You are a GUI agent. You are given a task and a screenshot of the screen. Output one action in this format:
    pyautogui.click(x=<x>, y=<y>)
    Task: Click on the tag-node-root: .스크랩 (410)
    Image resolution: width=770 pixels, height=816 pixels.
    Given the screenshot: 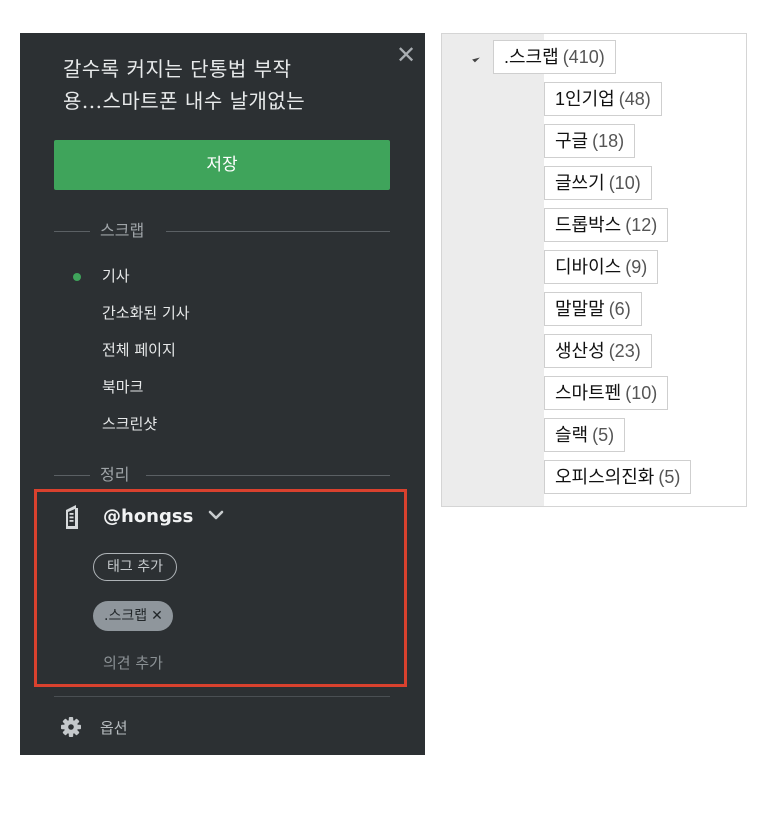 What is the action you would take?
    pyautogui.click(x=554, y=57)
    